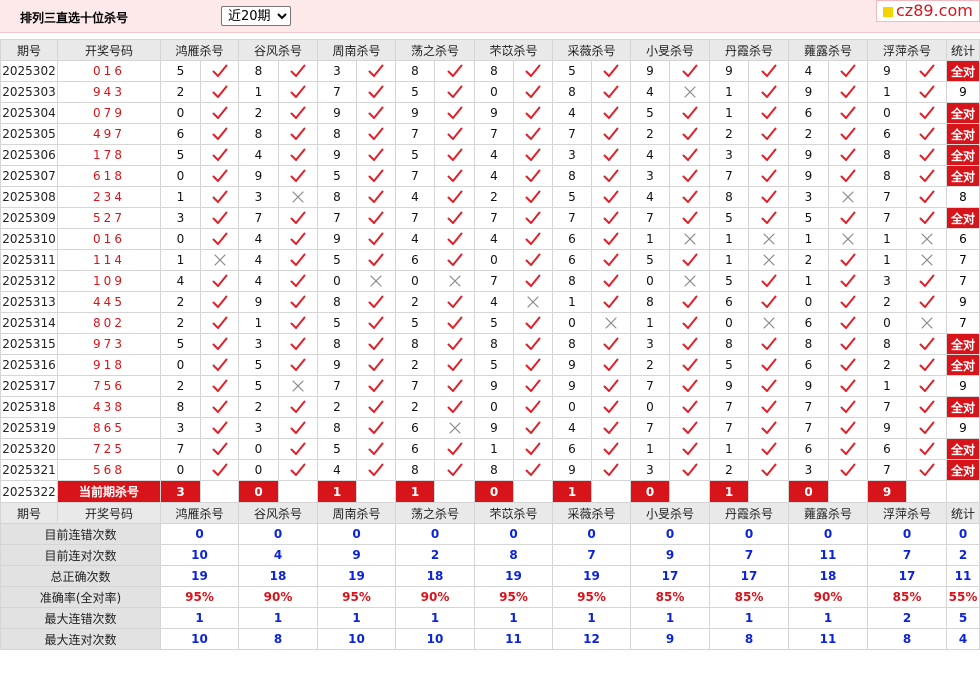 The height and width of the screenshot is (676, 980). I want to click on draw-number-cell: 918, so click(109, 365).